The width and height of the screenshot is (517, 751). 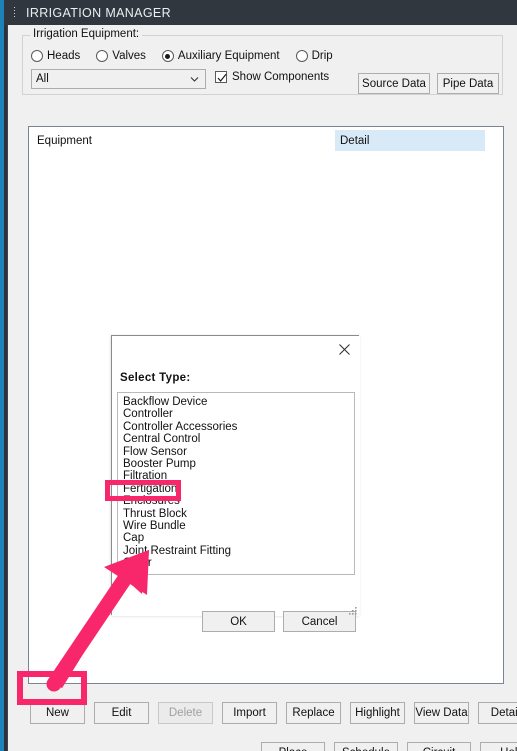 I want to click on pipe-data-button: Pipe Data, so click(x=468, y=83).